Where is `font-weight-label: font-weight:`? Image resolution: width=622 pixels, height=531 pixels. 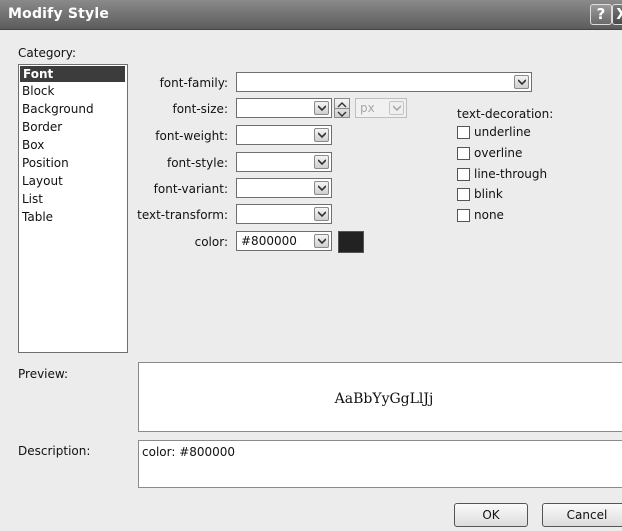 font-weight-label: font-weight: is located at coordinates (191, 136).